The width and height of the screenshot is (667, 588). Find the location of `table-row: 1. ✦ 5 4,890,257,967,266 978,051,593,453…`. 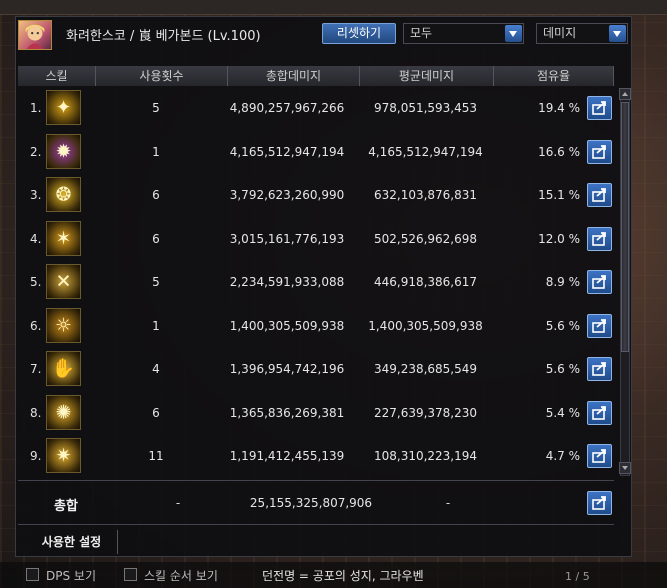

table-row: 1. ✦ 5 4,890,257,967,266 978,051,593,453… is located at coordinates (318, 108).